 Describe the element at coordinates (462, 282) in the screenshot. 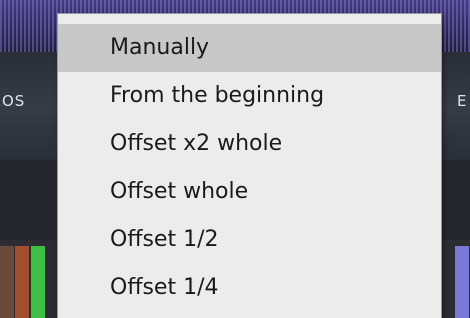

I see `channel-strip-purple` at that location.